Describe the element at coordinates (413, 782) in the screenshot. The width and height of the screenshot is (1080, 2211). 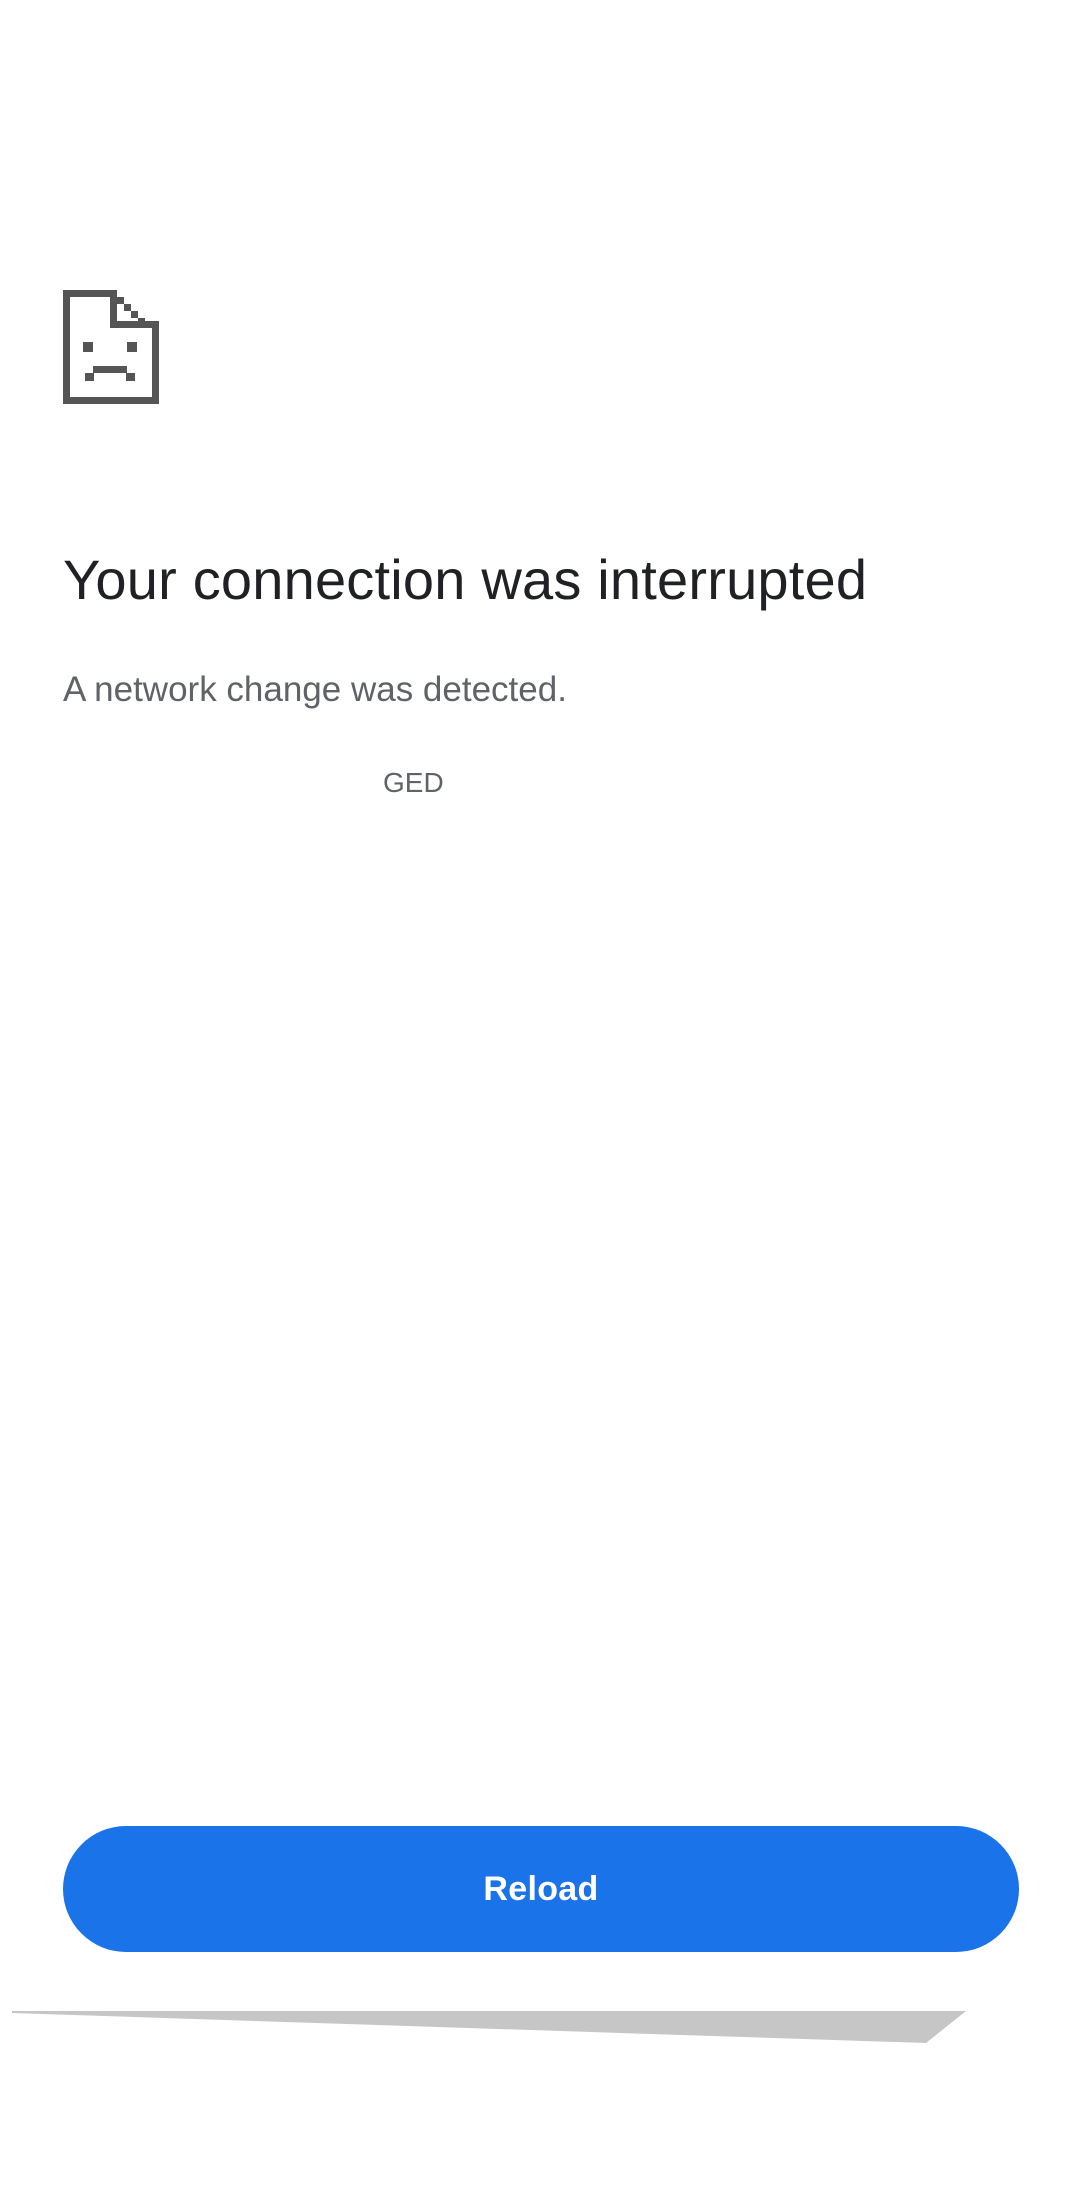
I see `error-code: GED` at that location.